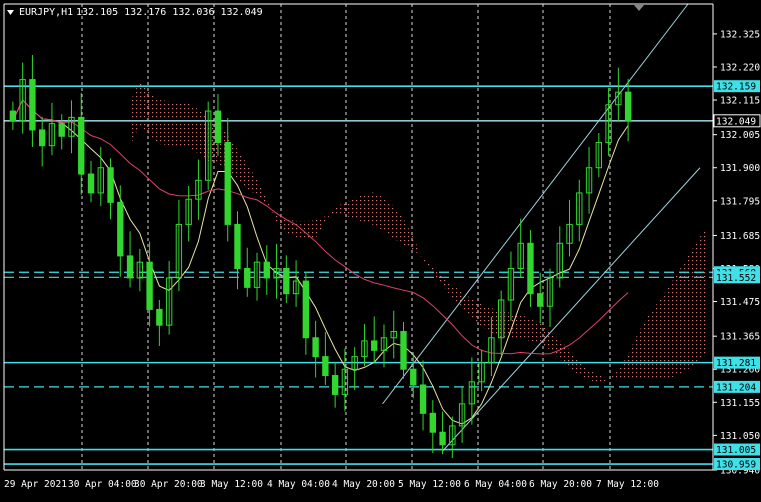  Describe the element at coordinates (736, 363) in the screenshot. I see `price-tag-label: 131.281` at that location.